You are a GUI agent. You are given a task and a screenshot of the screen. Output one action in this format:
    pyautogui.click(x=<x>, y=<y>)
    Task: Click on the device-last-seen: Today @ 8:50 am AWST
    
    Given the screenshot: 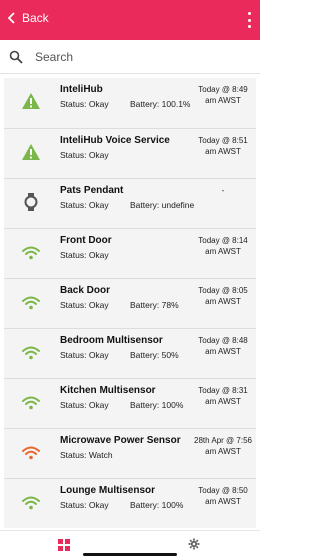 What is the action you would take?
    pyautogui.click(x=223, y=496)
    